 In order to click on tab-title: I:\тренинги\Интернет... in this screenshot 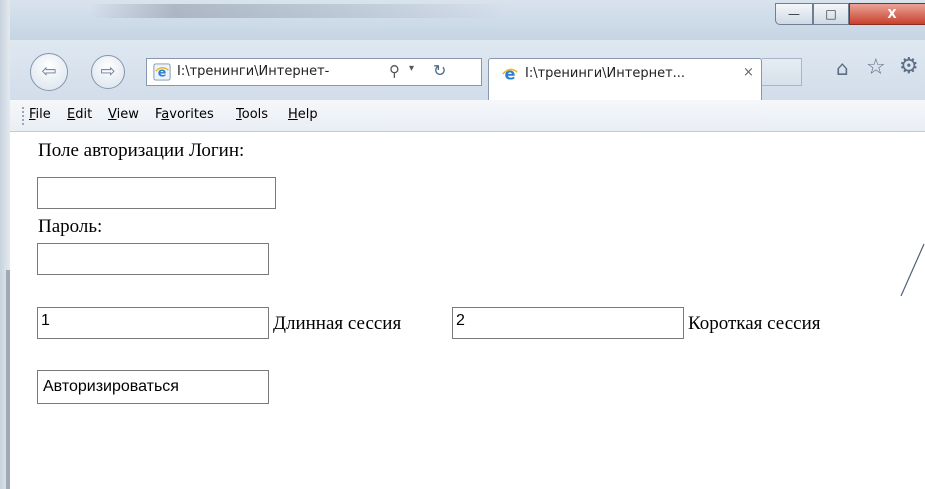, I will do `click(605, 73)`.